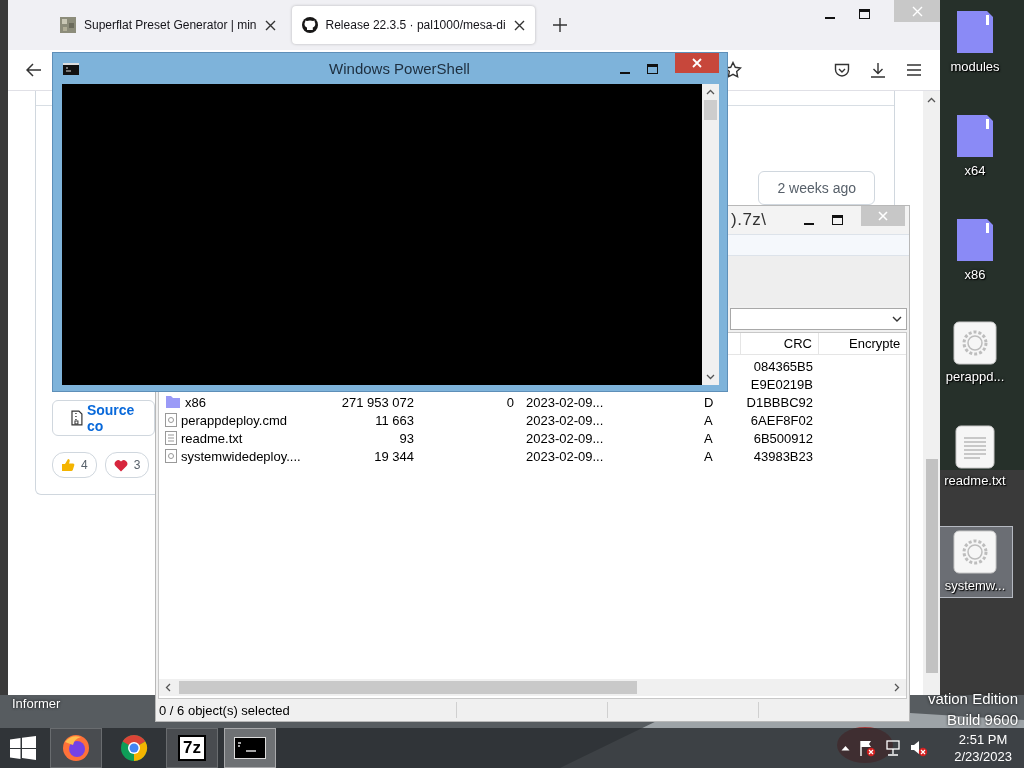 This screenshot has height=768, width=1024. Describe the element at coordinates (779, 402) in the screenshot. I see `table-cell: D1BBBC92` at that location.